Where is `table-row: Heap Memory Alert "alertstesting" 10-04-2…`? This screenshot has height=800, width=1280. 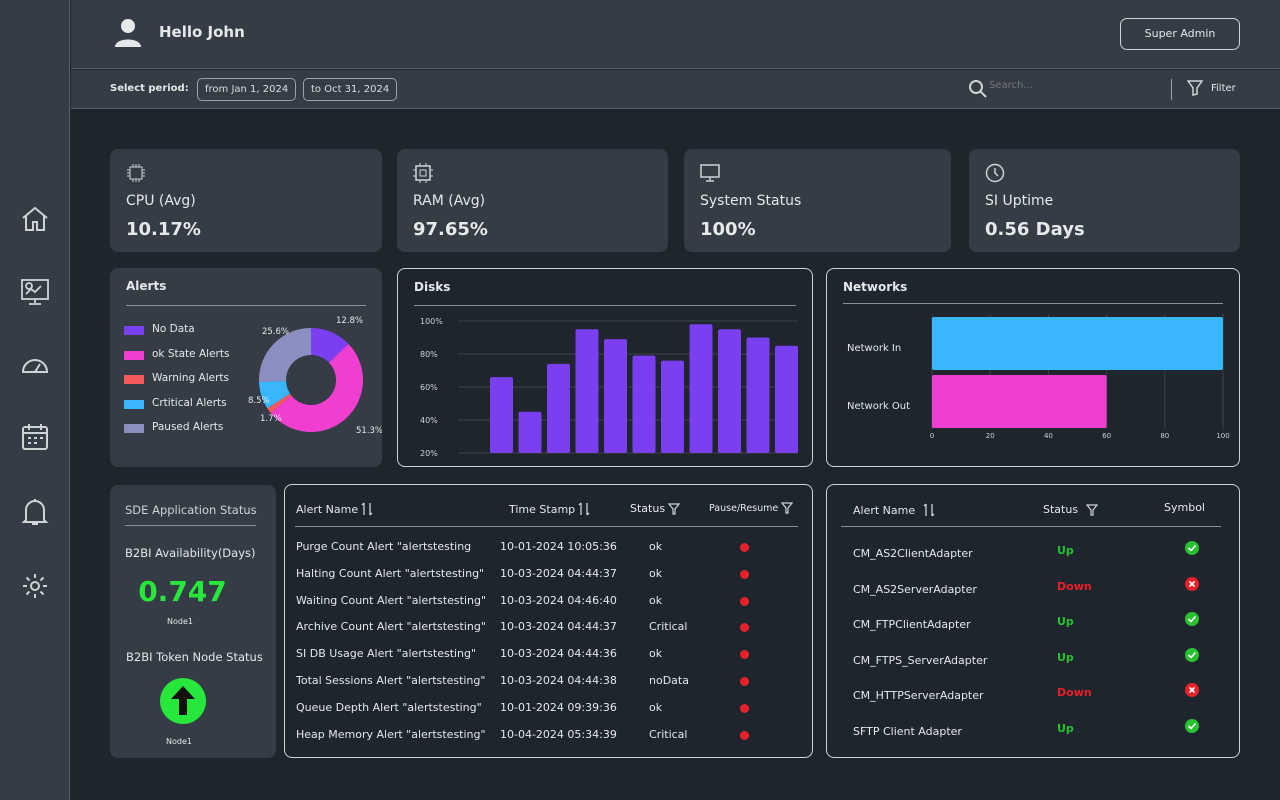 table-row: Heap Memory Alert "alertstesting" 10-04-2… is located at coordinates (545, 738).